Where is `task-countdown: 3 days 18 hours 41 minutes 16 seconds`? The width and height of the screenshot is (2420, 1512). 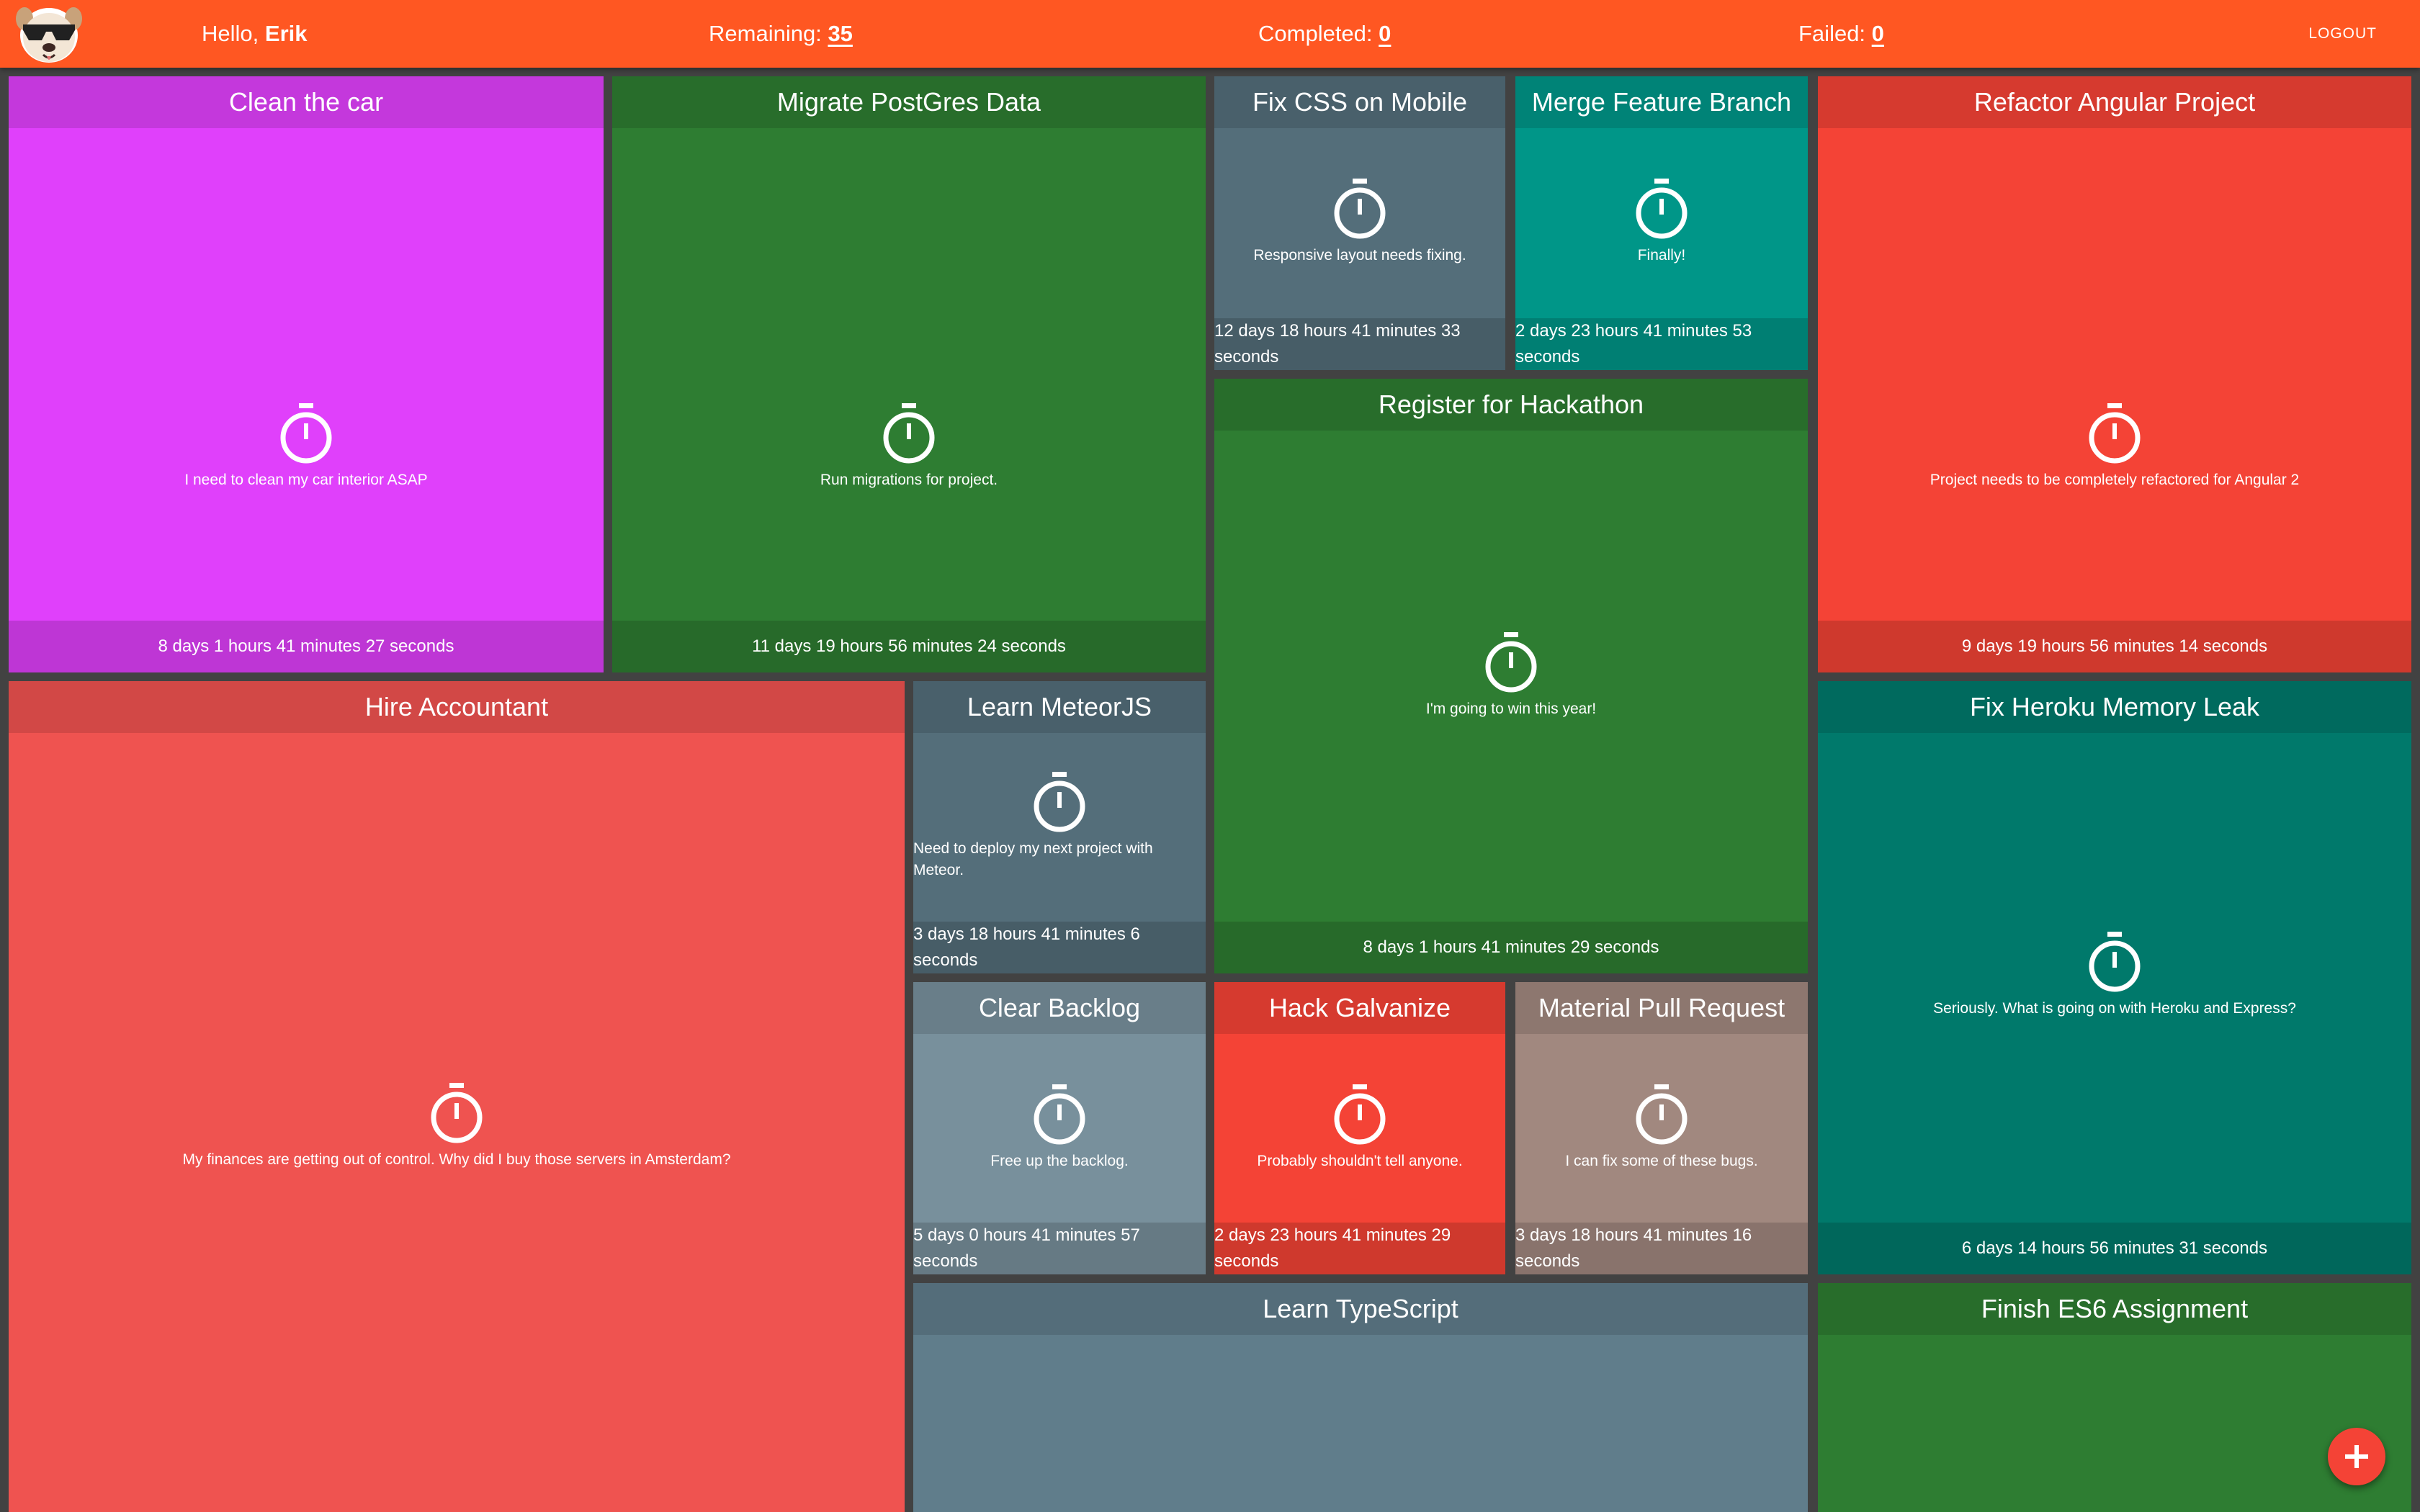
task-countdown: 3 days 18 hours 41 minutes 16 seconds is located at coordinates (1661, 1248).